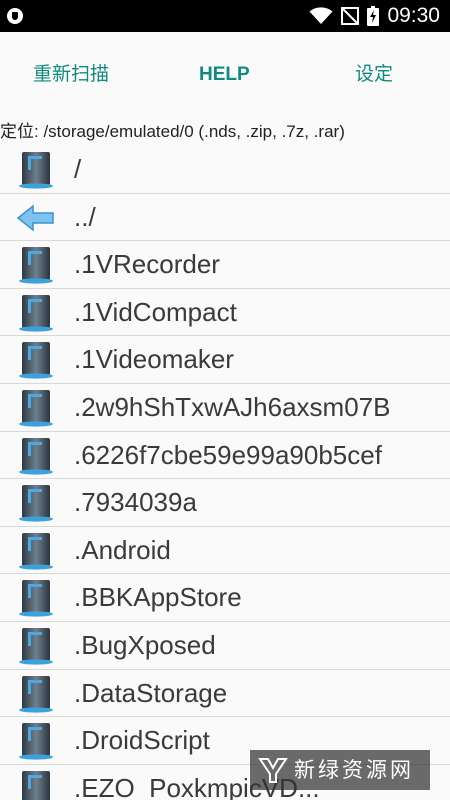 The height and width of the screenshot is (800, 450). I want to click on back-arrow-icon, so click(36, 218).